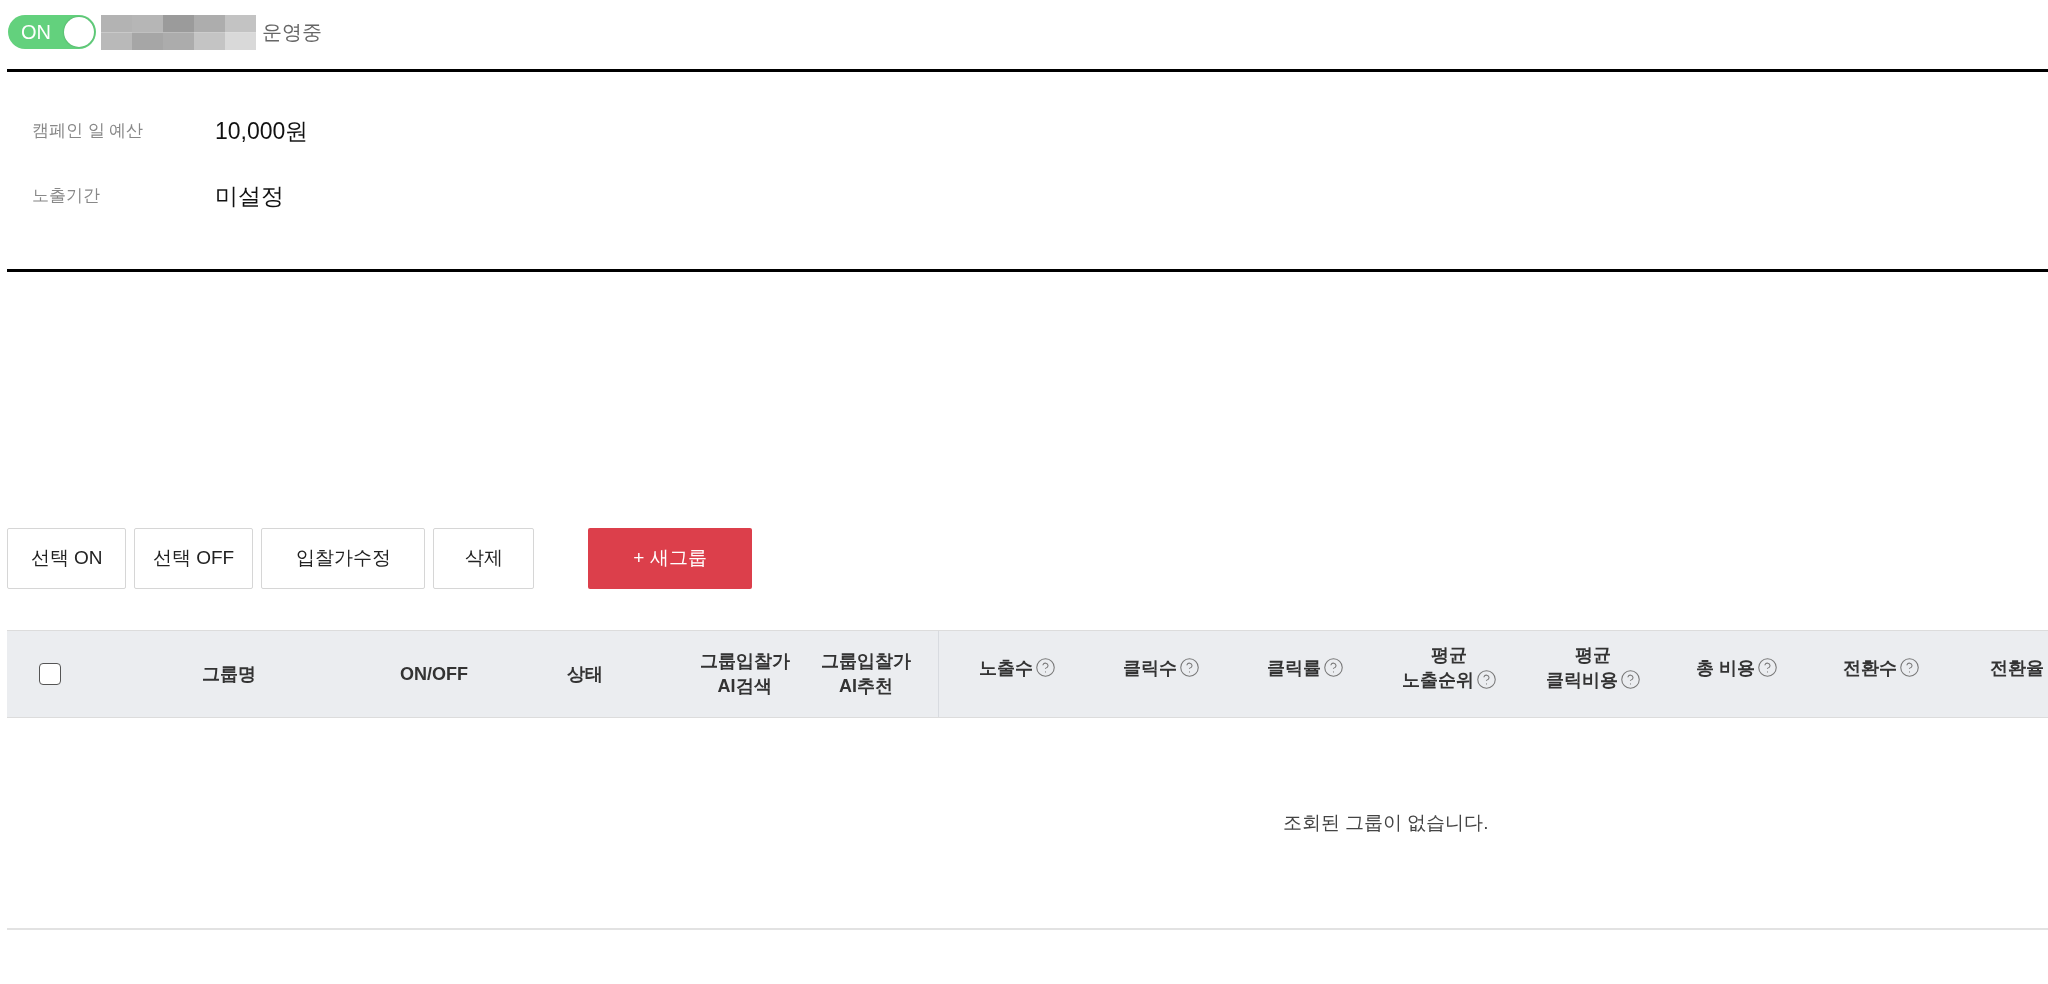 Image resolution: width=2048 pixels, height=984 pixels. Describe the element at coordinates (434, 673) in the screenshot. I see `column-header: ON/OFF` at that location.